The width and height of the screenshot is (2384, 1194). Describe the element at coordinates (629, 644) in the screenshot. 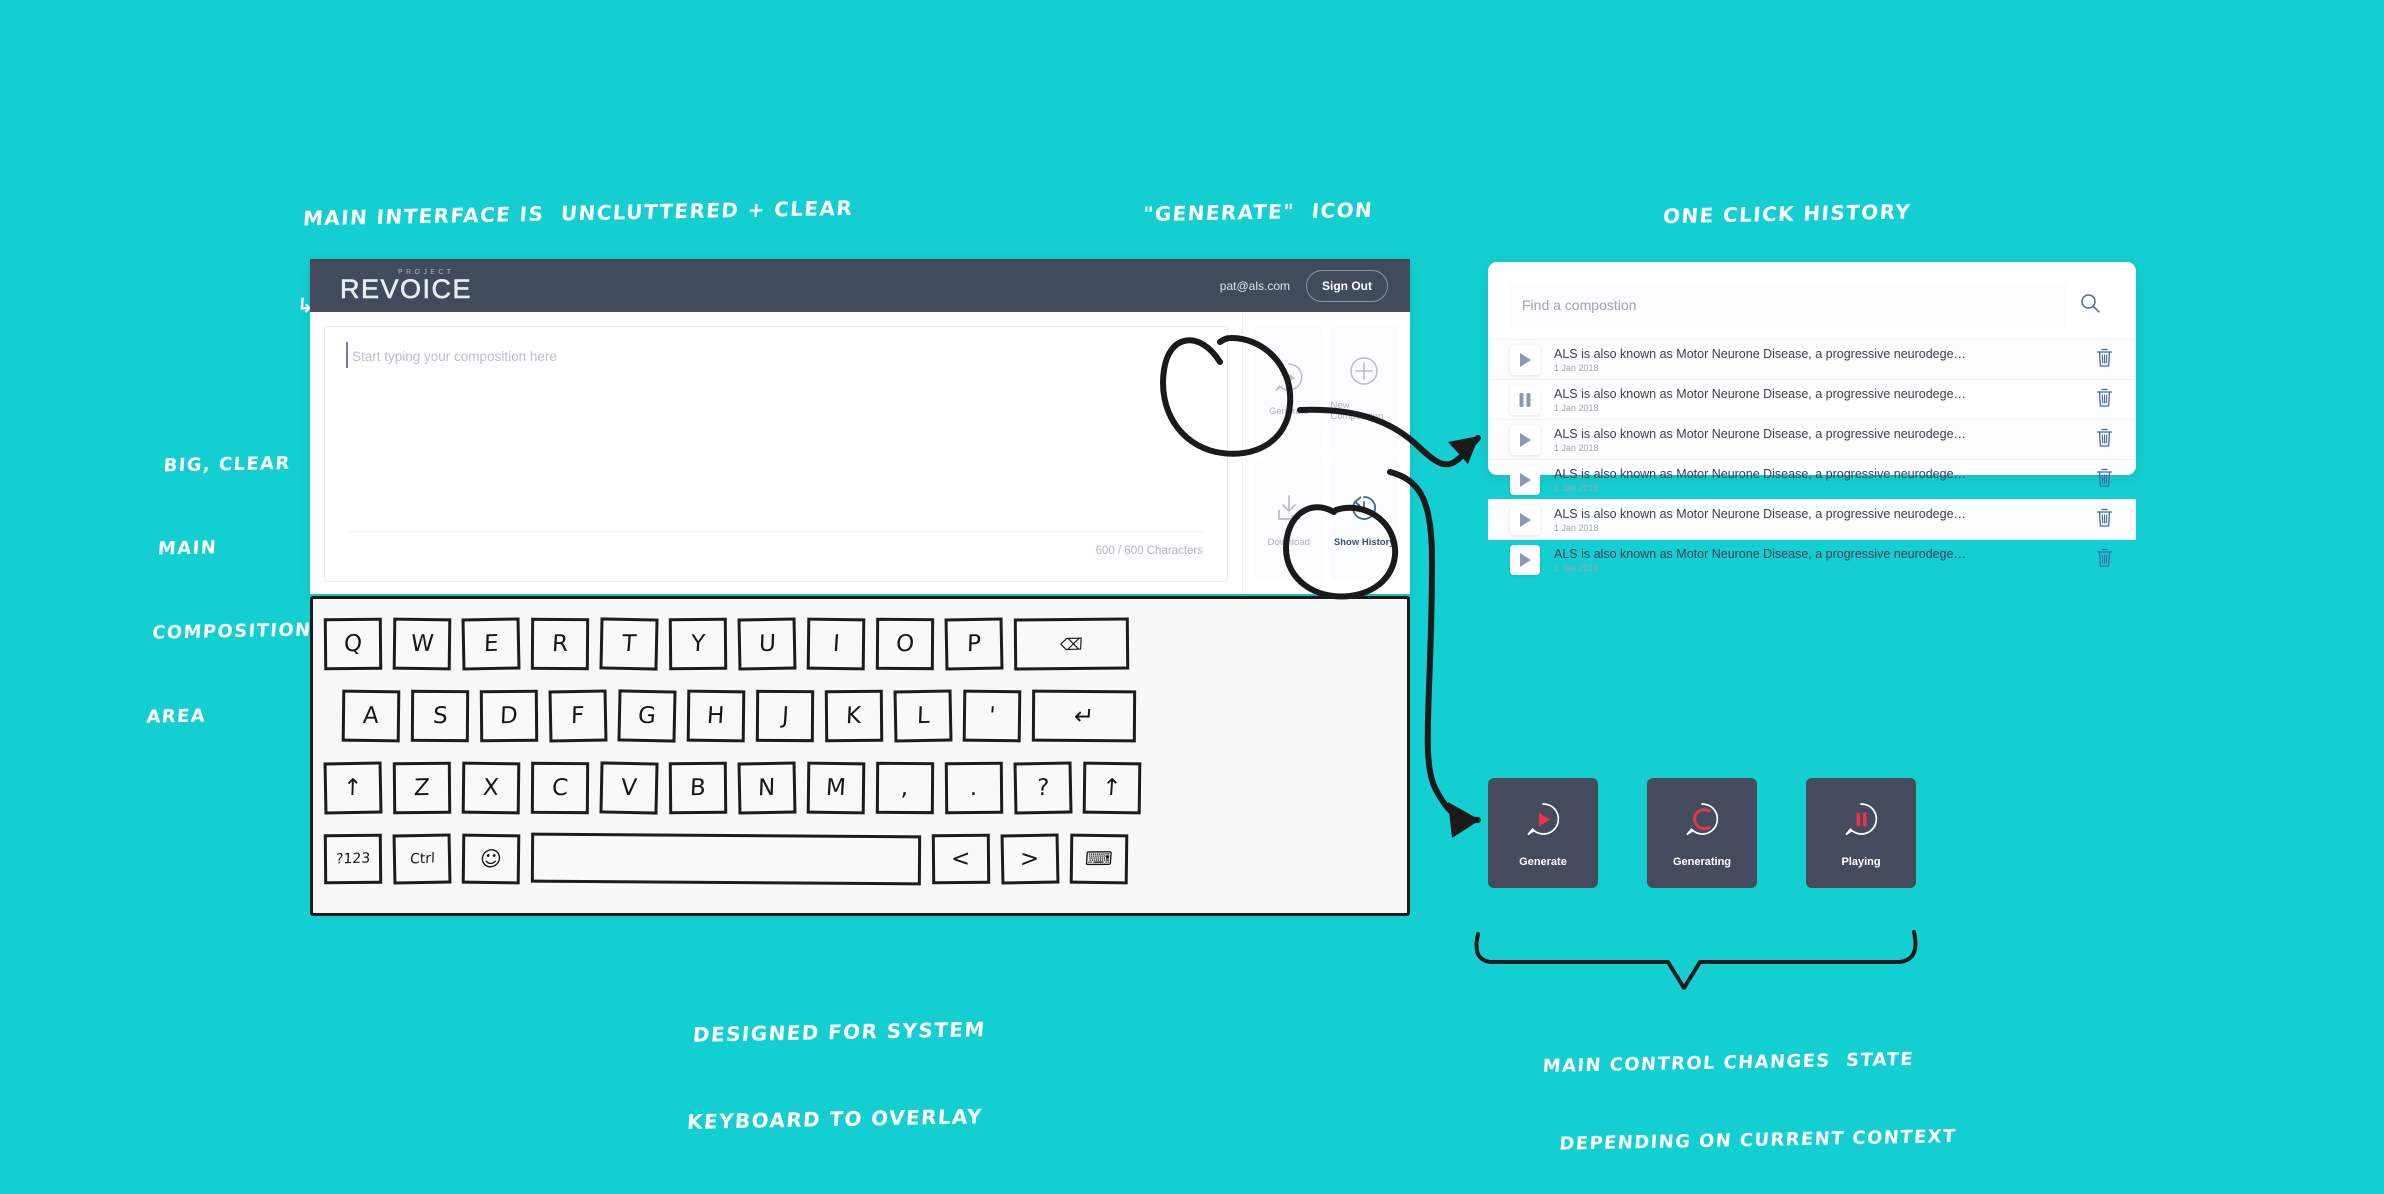

I see `key-t: T` at that location.